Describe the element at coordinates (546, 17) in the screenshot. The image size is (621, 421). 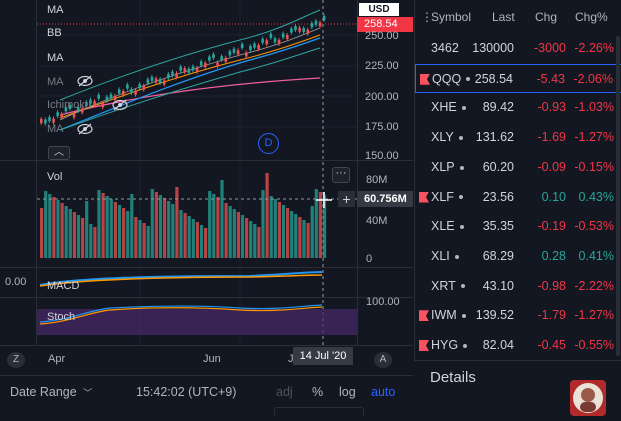
I see `header-chg: Chg` at that location.